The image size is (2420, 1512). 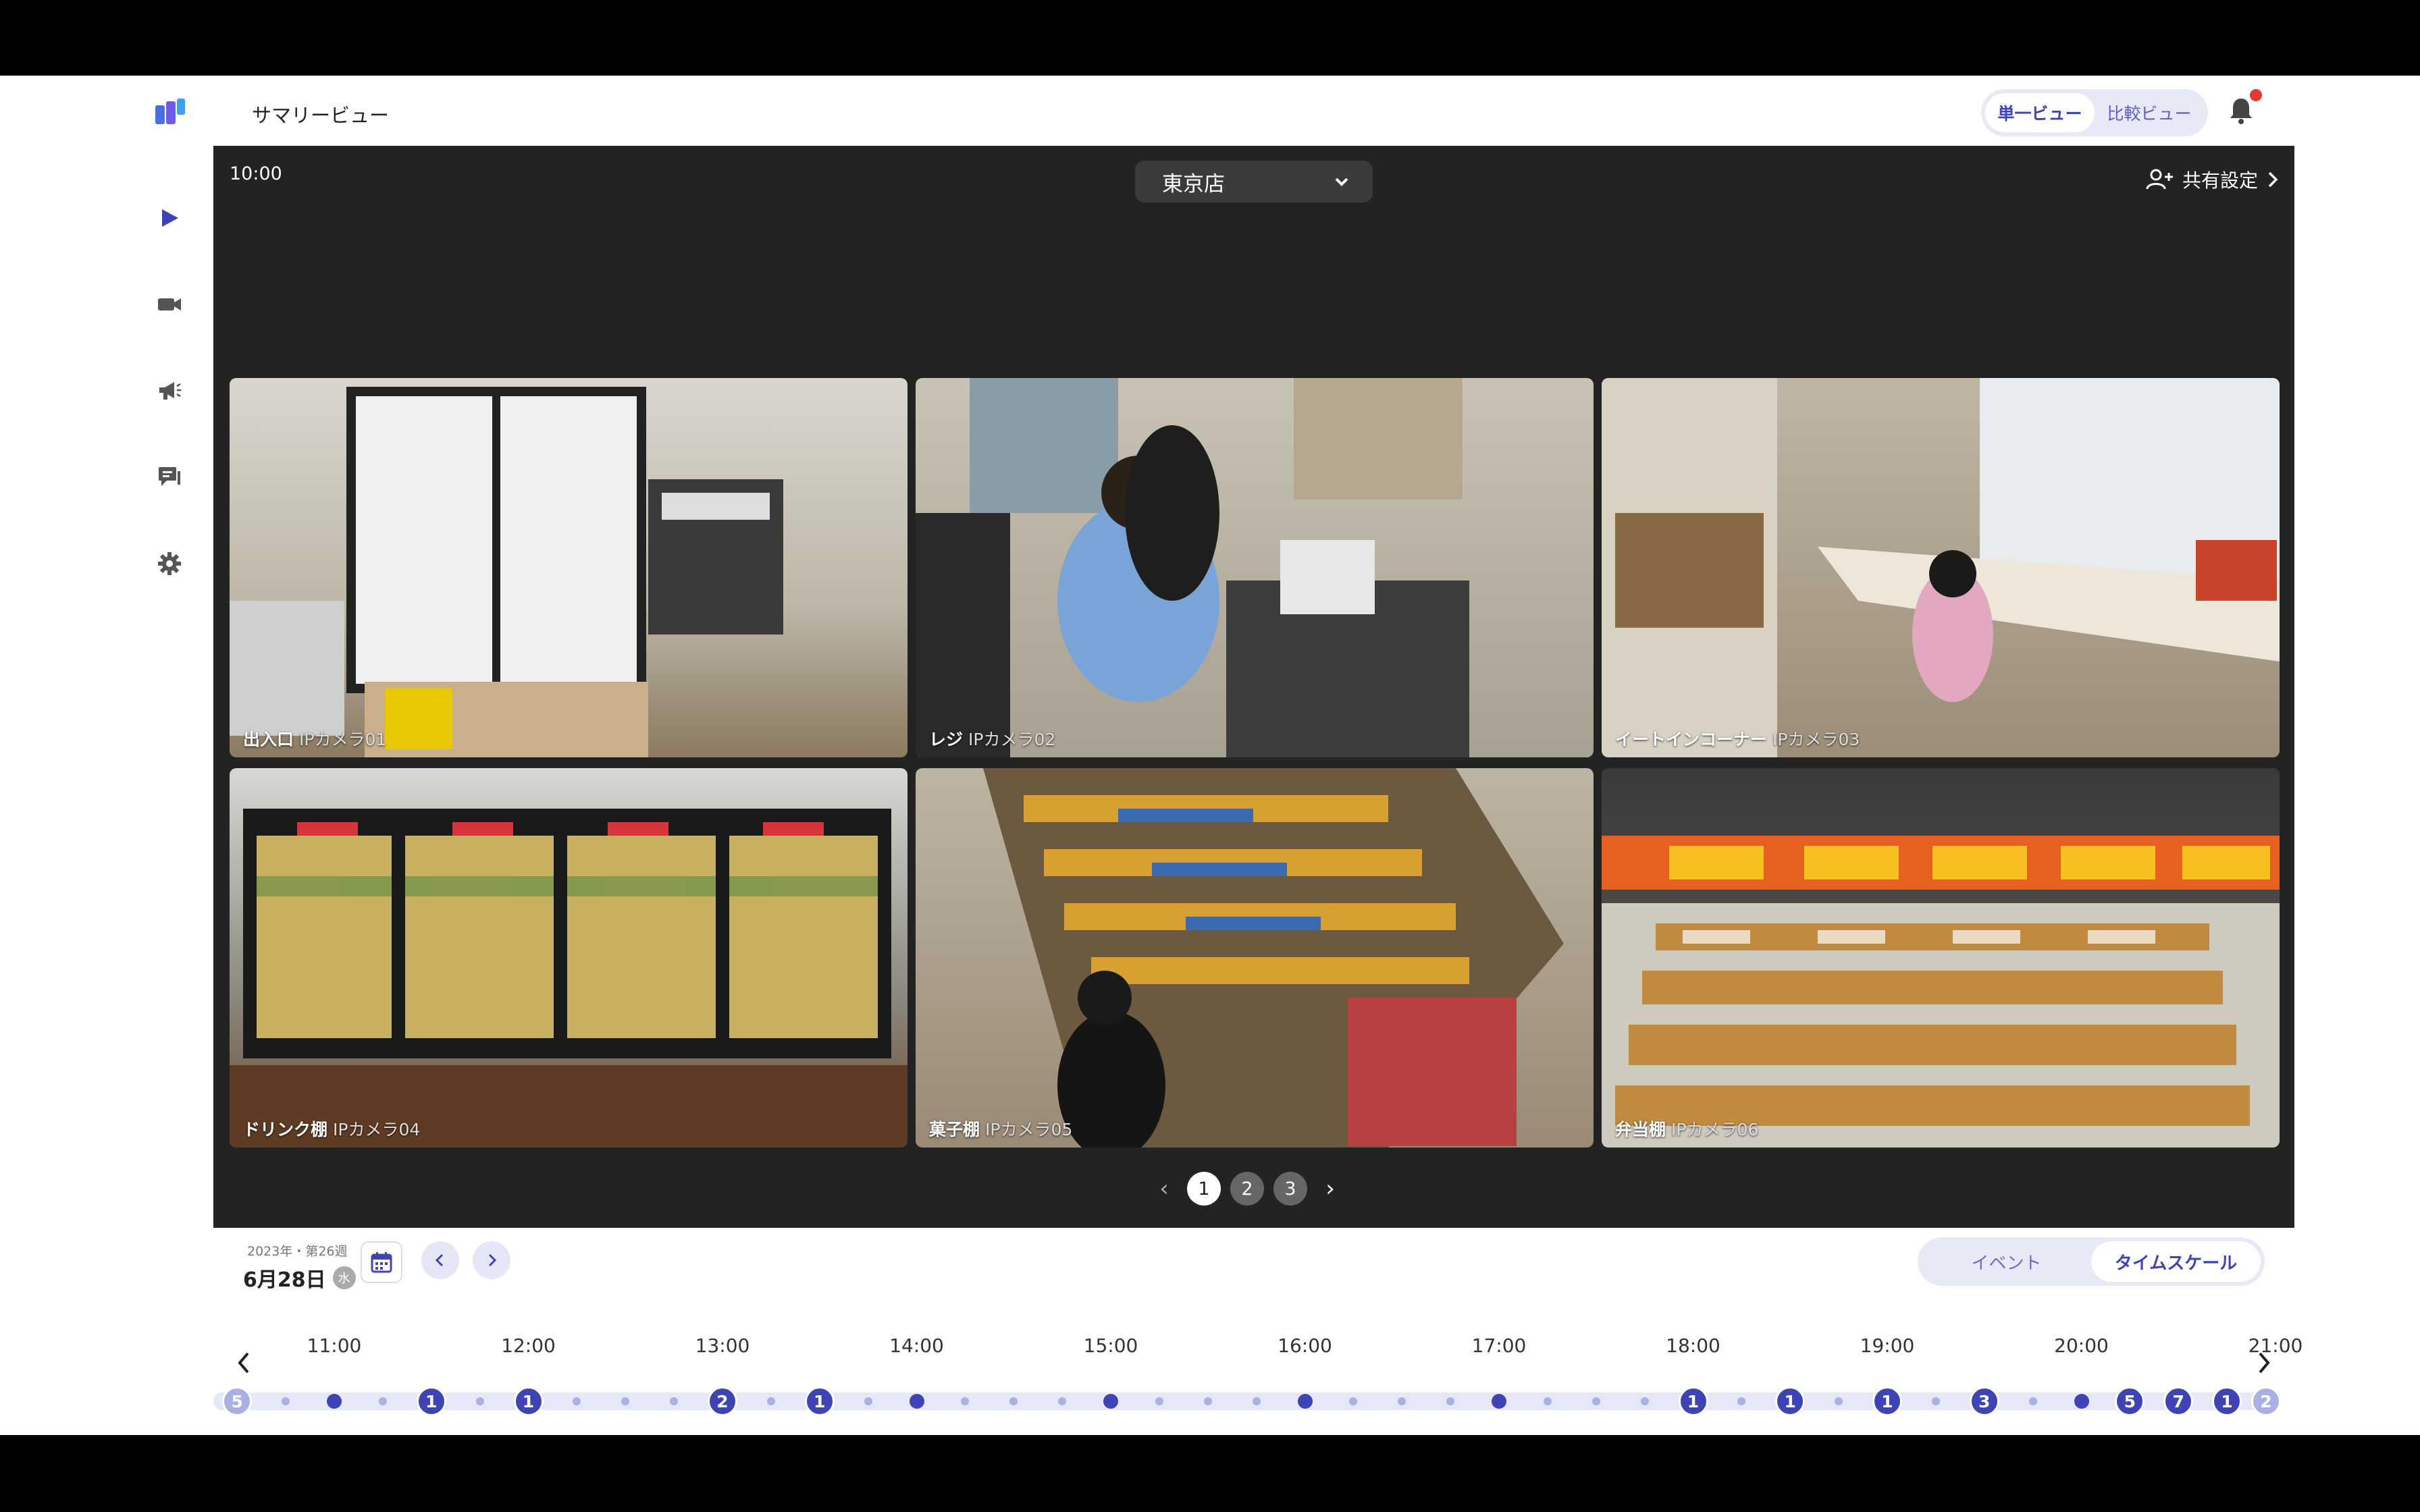 What do you see at coordinates (1305, 1345) in the screenshot?
I see `timeline-hour-label: 16:00` at bounding box center [1305, 1345].